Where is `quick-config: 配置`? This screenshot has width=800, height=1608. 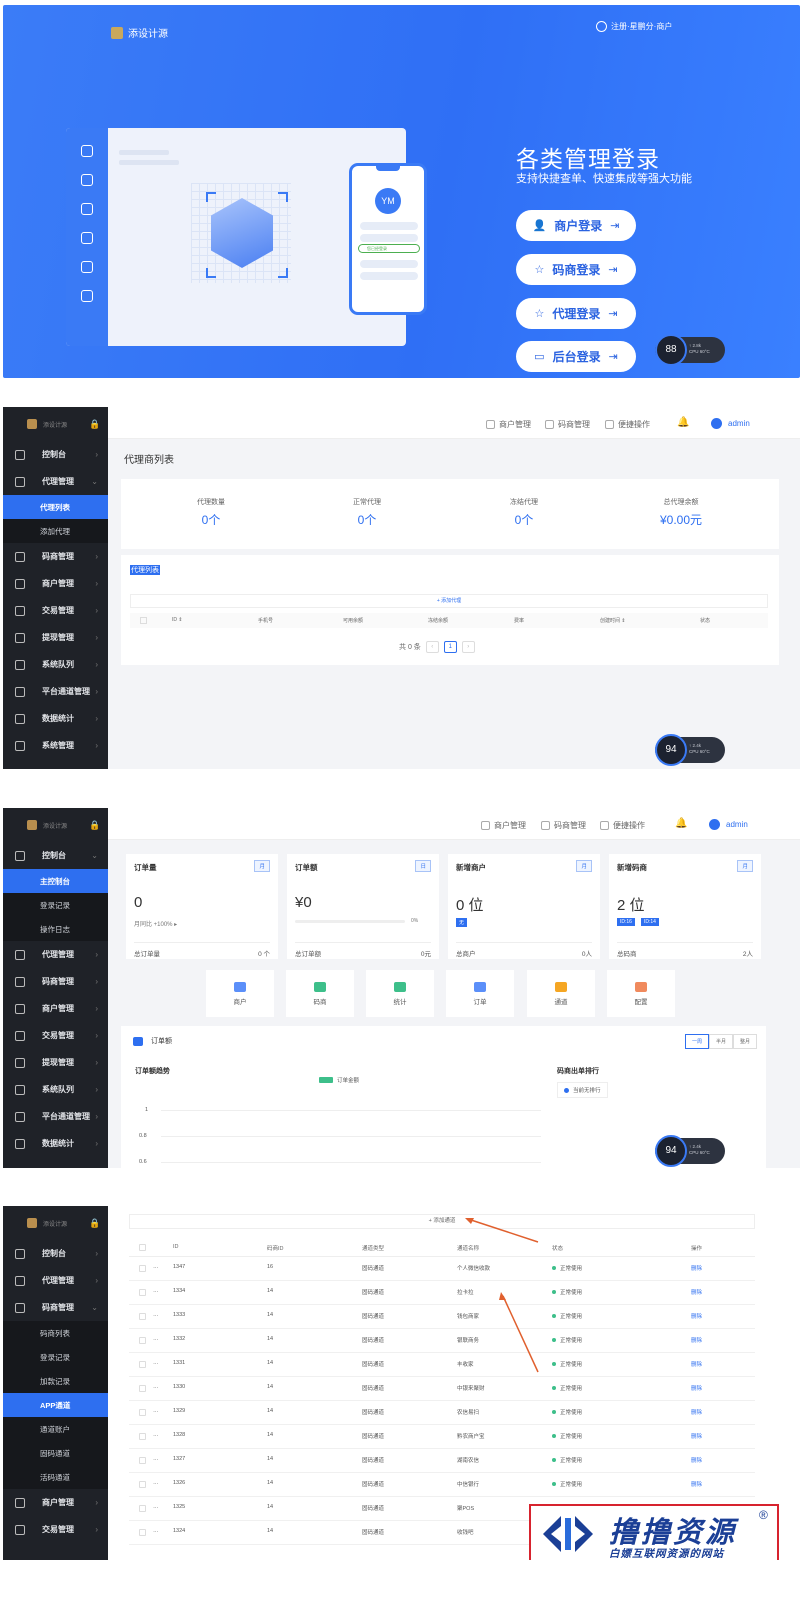 quick-config: 配置 is located at coordinates (641, 993).